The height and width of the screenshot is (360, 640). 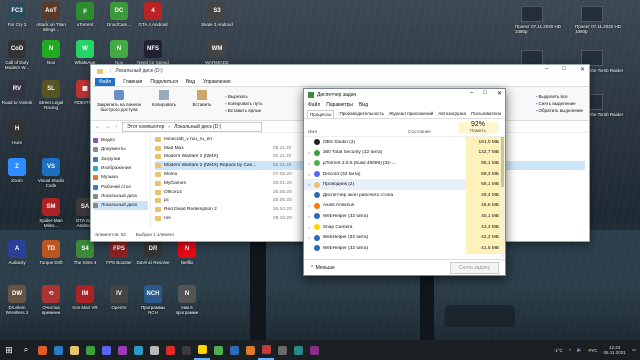 I want to click on column-name: Имя, so click(x=358, y=131).